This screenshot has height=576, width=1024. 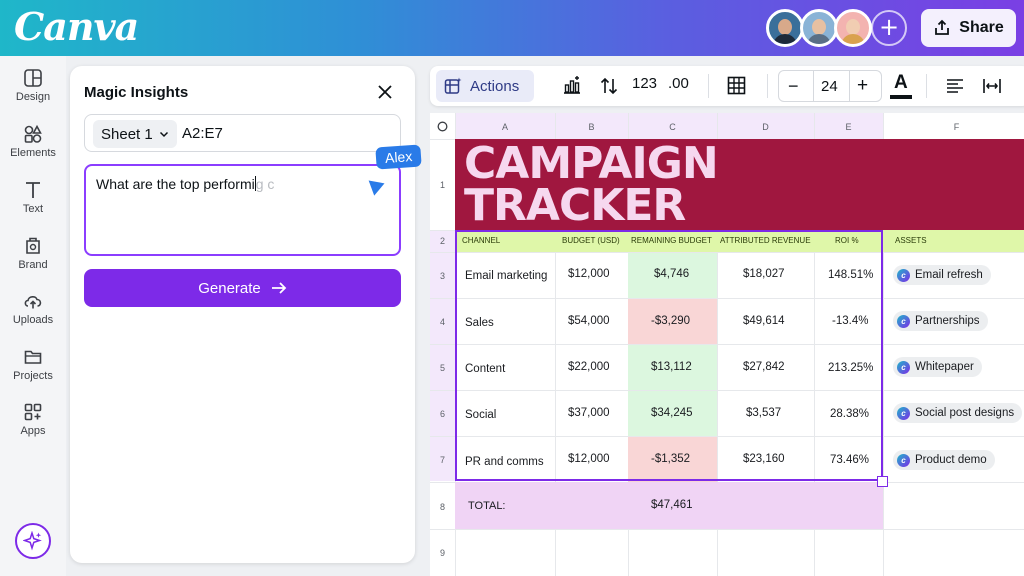 I want to click on row-header: 4, so click(x=442, y=322).